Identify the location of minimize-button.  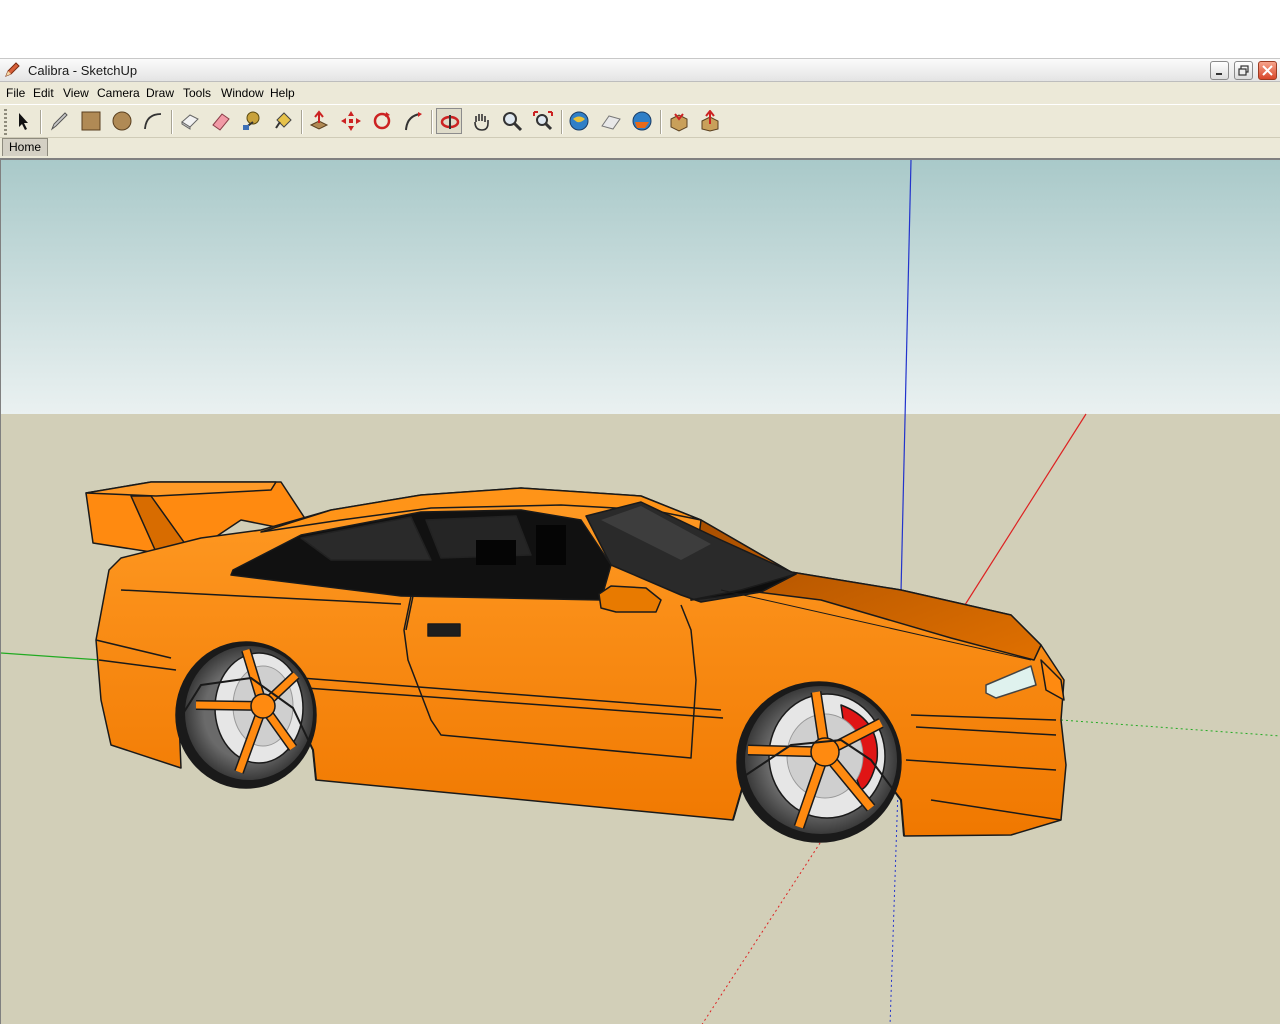
(1219, 70).